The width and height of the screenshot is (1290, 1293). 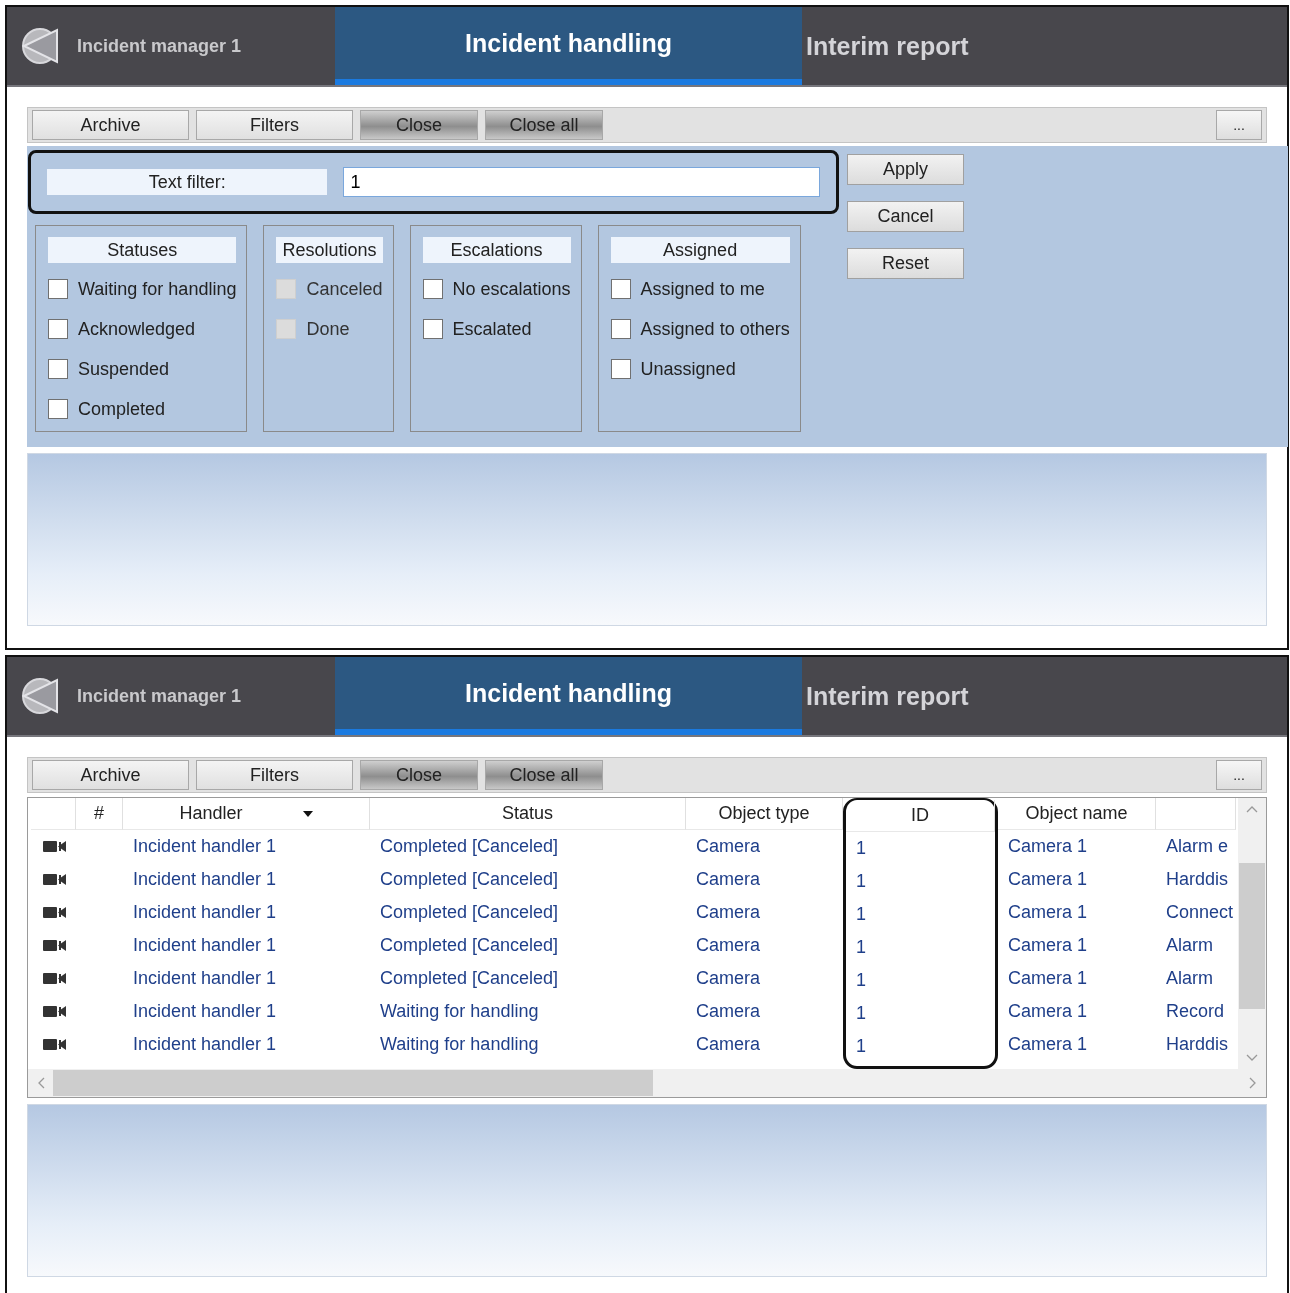 What do you see at coordinates (1200, 912) in the screenshot?
I see `table-cell: Connect` at bounding box center [1200, 912].